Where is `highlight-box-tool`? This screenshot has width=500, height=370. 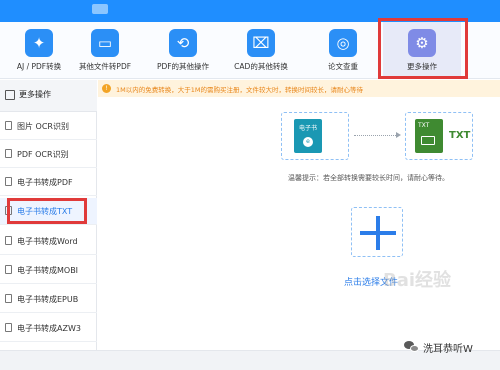
highlight-box-tool is located at coordinates (423, 48).